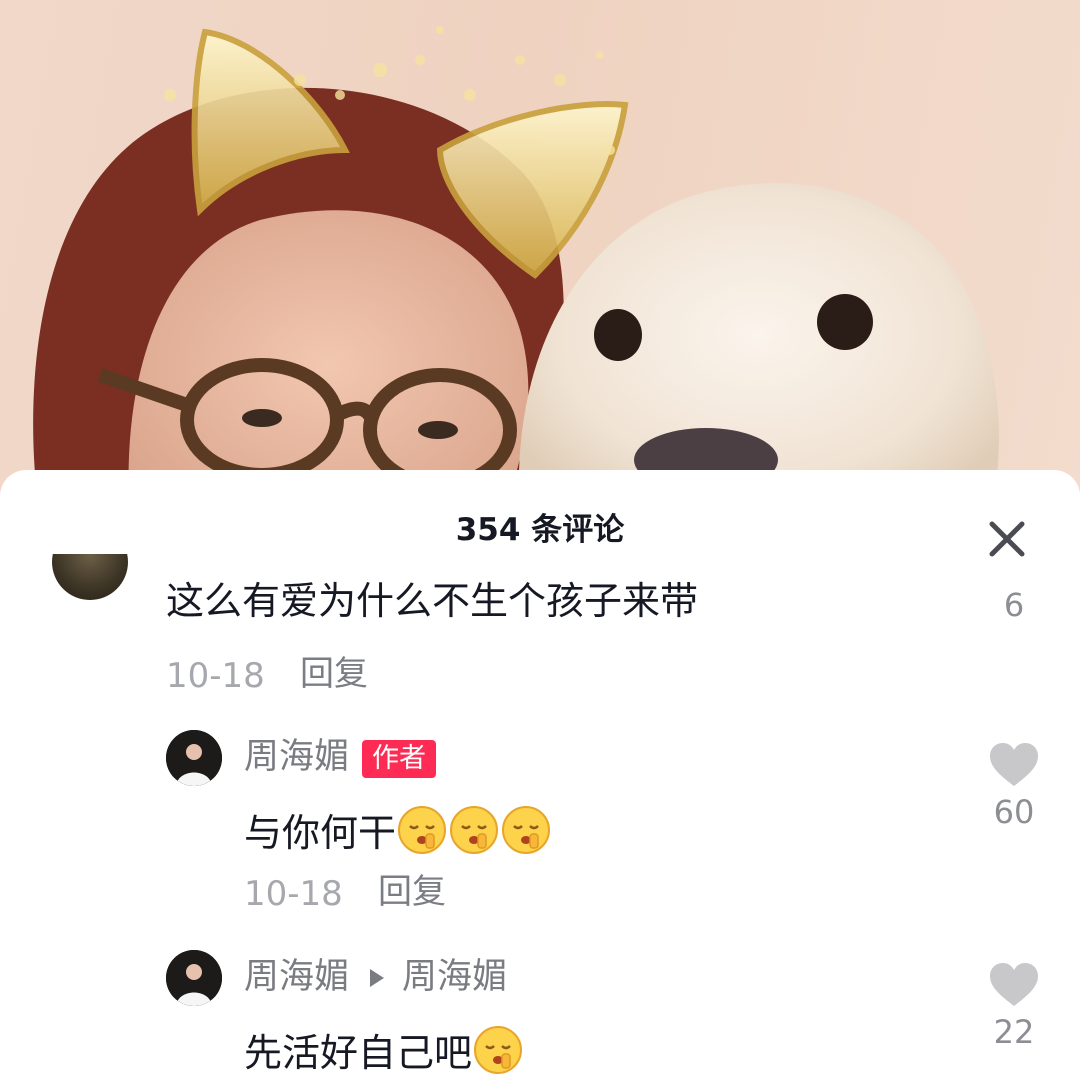 The height and width of the screenshot is (1076, 1080). I want to click on reply-date: 10-18, so click(293, 894).